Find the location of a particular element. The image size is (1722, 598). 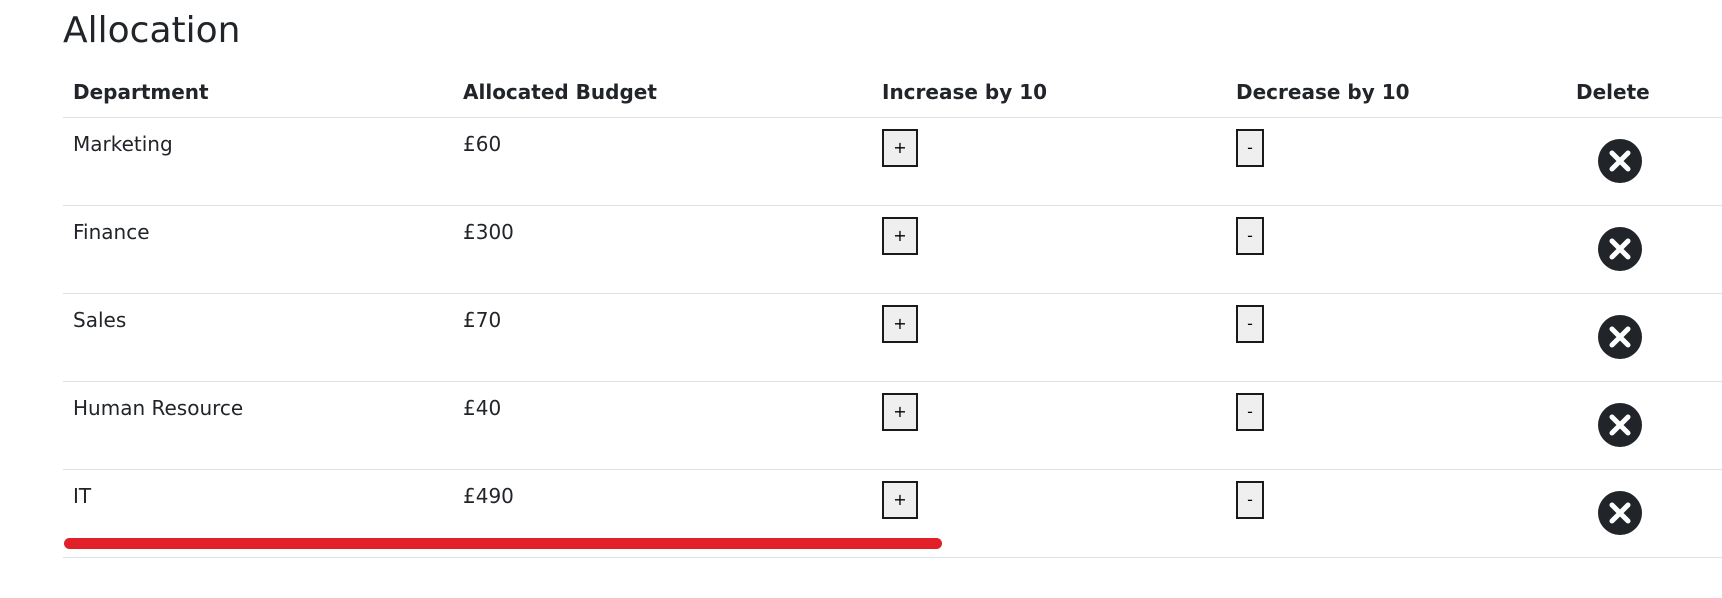

table-row: Marketing £60 + - is located at coordinates (892, 161).